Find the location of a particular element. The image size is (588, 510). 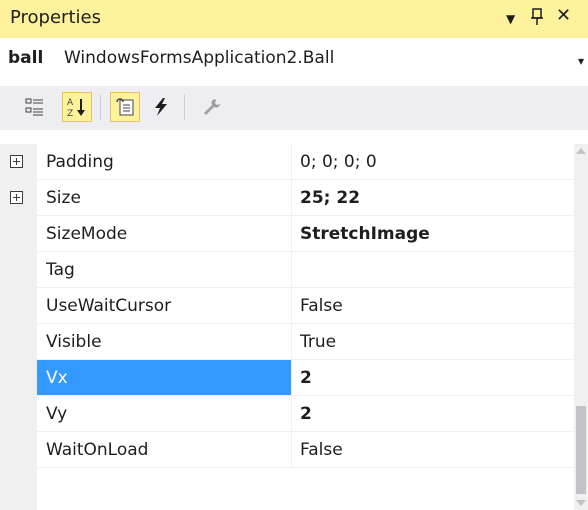

property-value: 0; 0; 0; 0 is located at coordinates (433, 162).